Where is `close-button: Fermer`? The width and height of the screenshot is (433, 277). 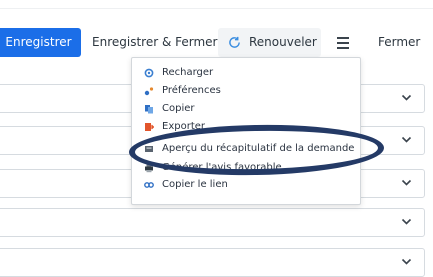 close-button: Fermer is located at coordinates (399, 42).